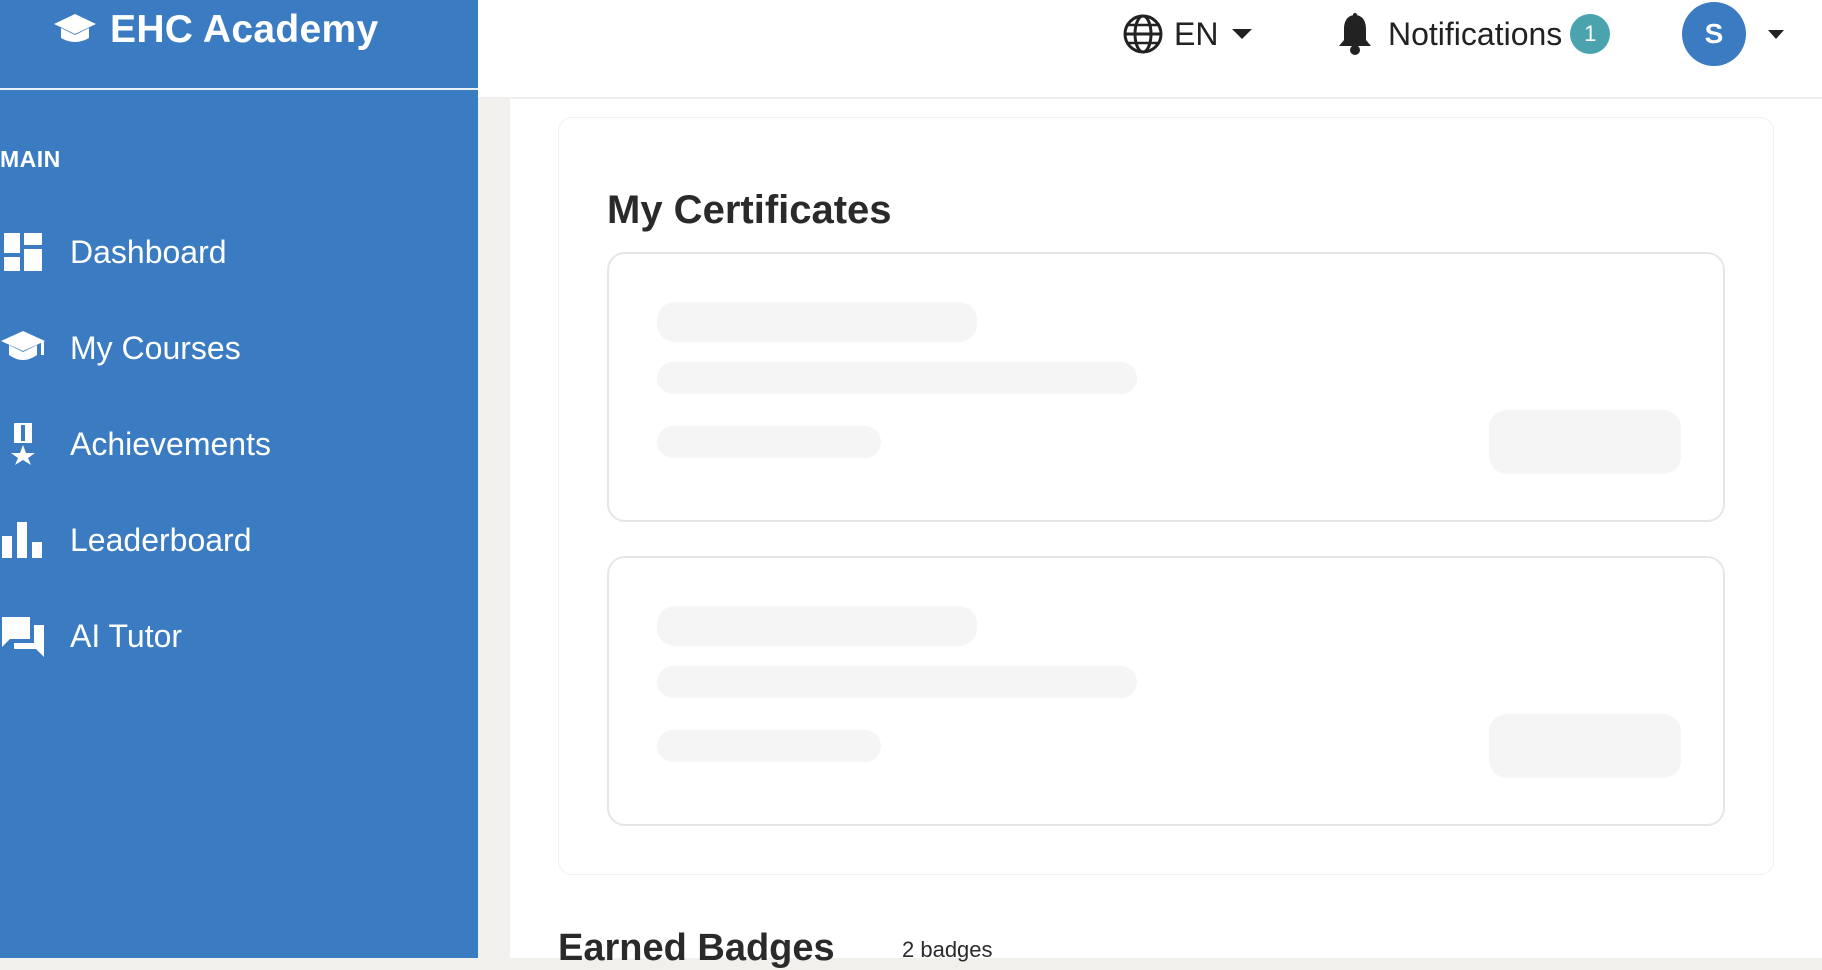  Describe the element at coordinates (30, 159) in the screenshot. I see `sidebar-section-label: MAIN` at that location.